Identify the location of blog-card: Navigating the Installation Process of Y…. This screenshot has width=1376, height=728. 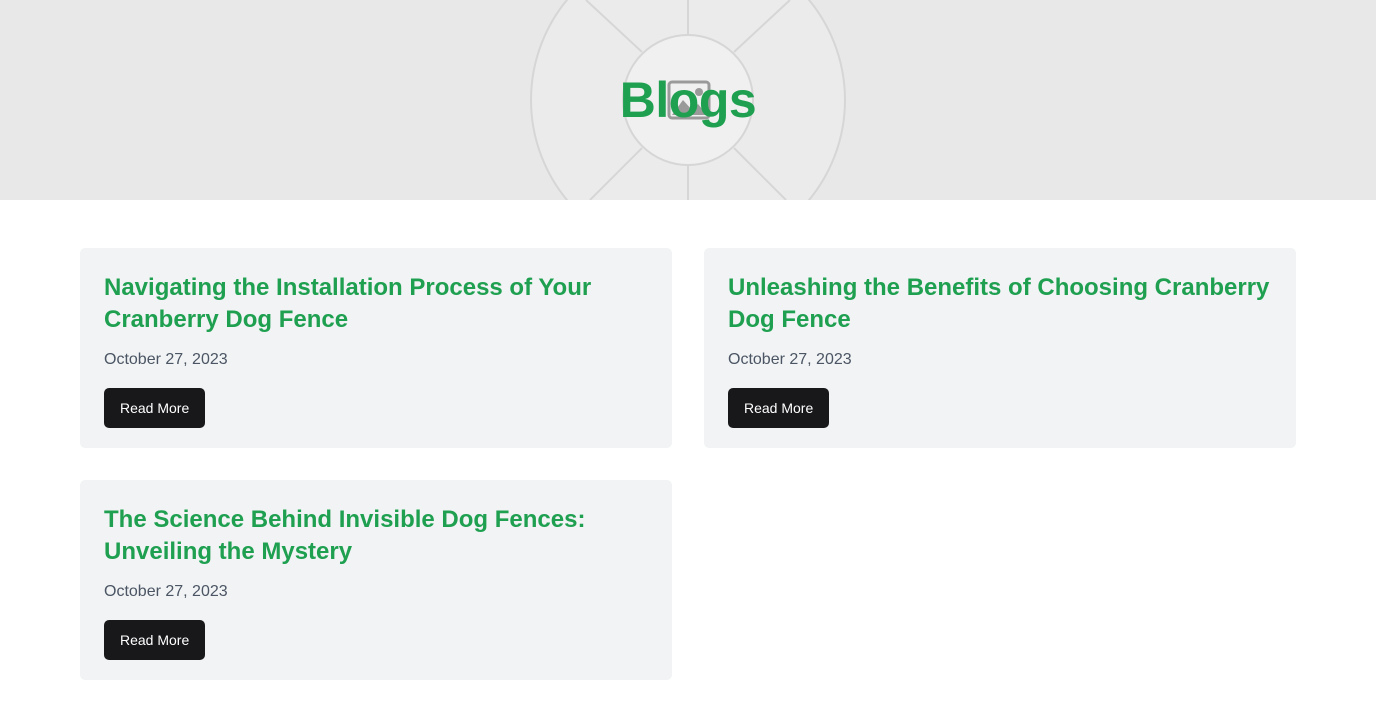
(376, 348).